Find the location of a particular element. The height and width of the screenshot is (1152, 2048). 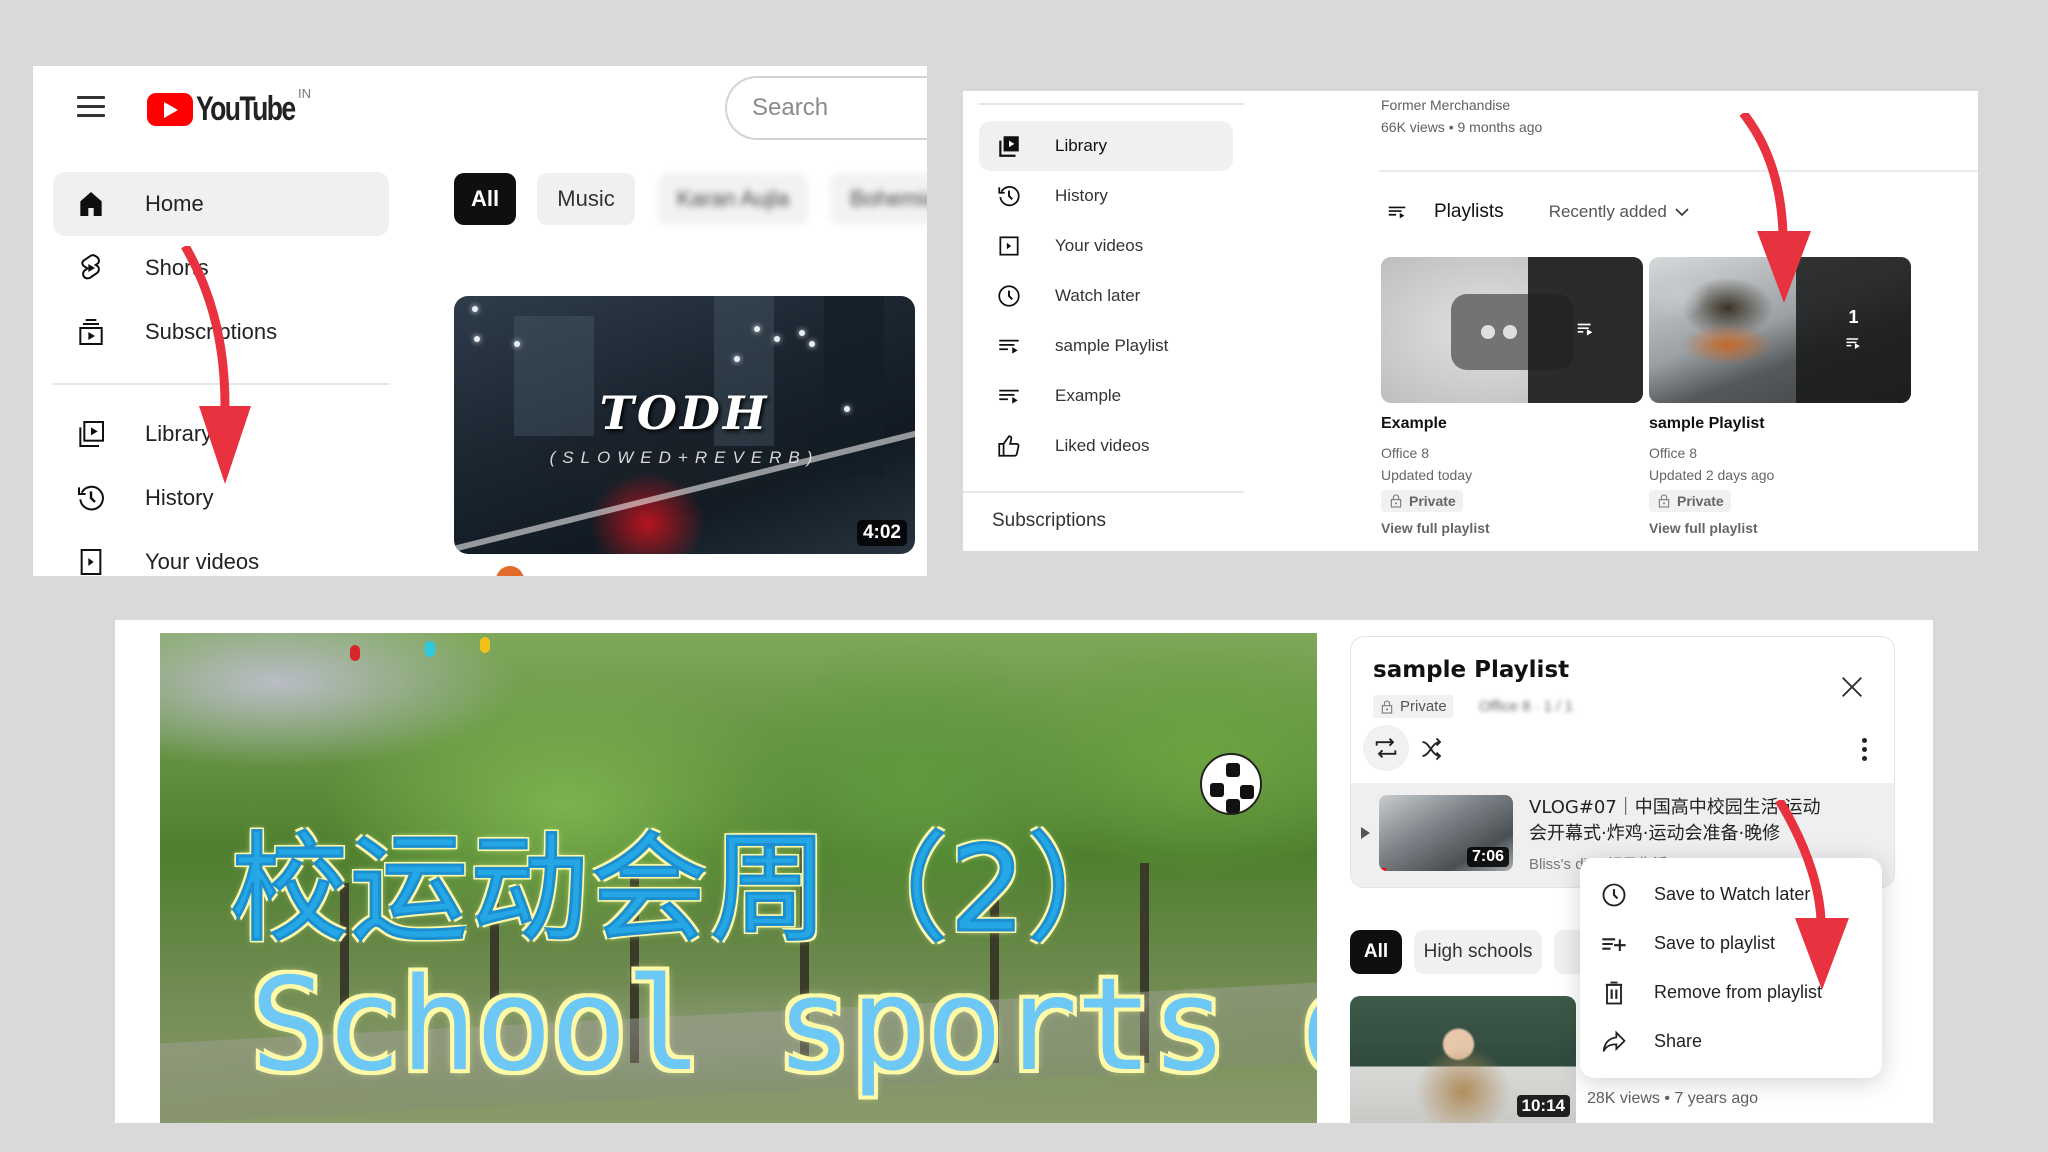

related-video-meta: 28K views • 7 years ago is located at coordinates (1673, 1098).